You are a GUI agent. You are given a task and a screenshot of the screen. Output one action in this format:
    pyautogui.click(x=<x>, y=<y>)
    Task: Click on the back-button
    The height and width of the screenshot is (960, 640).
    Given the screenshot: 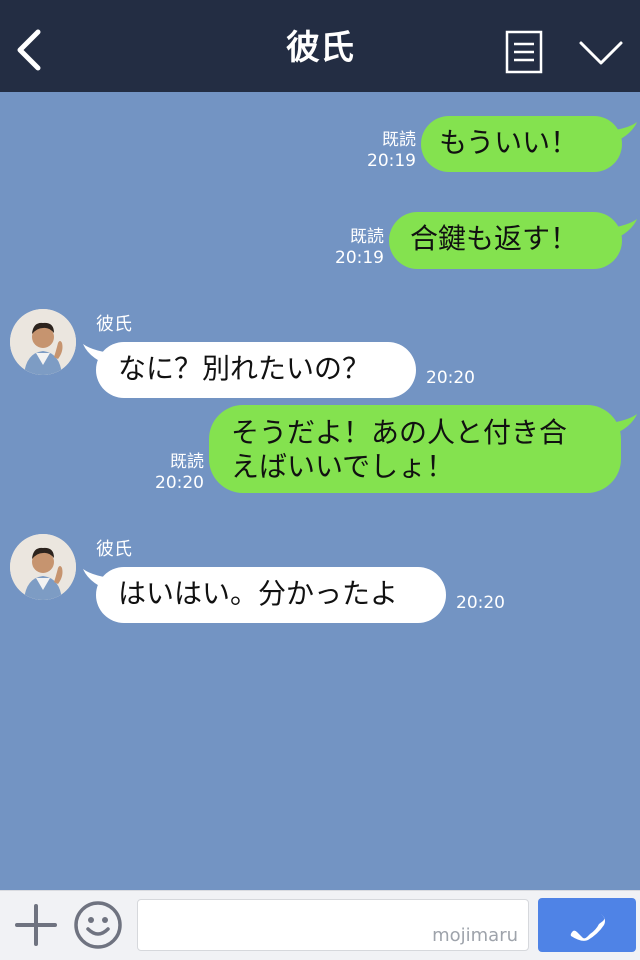 What is the action you would take?
    pyautogui.click(x=30, y=50)
    